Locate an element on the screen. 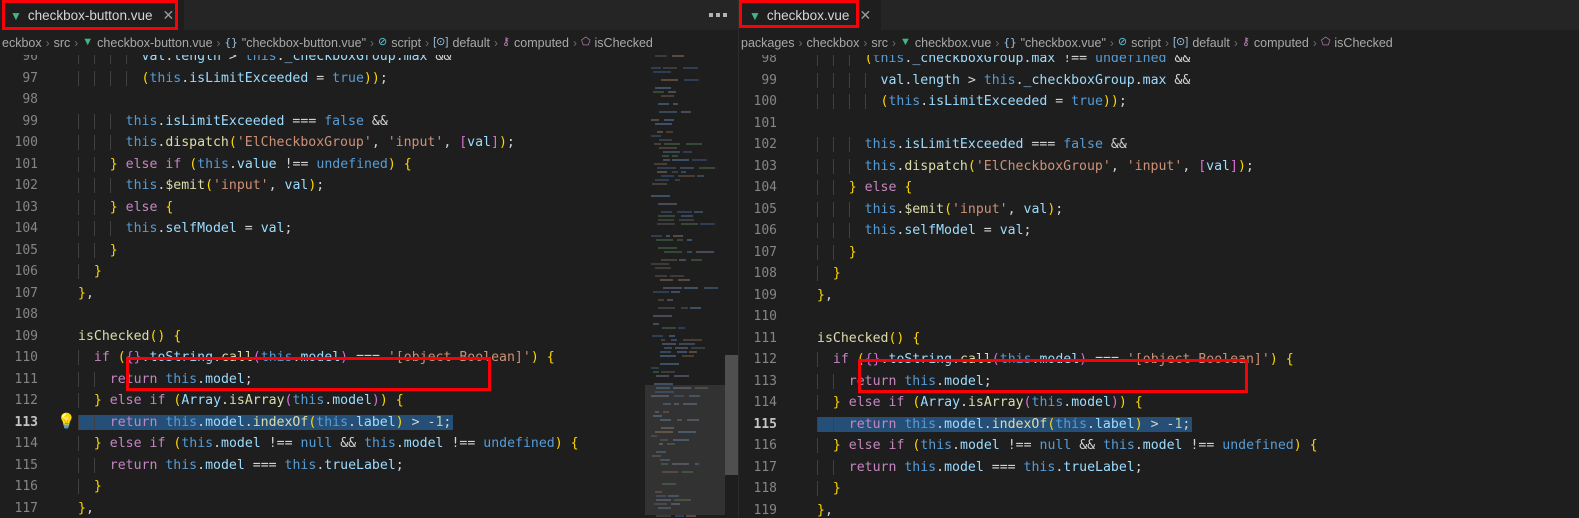 This screenshot has width=1579, height=518. code-line: 109}, is located at coordinates (1159, 296).